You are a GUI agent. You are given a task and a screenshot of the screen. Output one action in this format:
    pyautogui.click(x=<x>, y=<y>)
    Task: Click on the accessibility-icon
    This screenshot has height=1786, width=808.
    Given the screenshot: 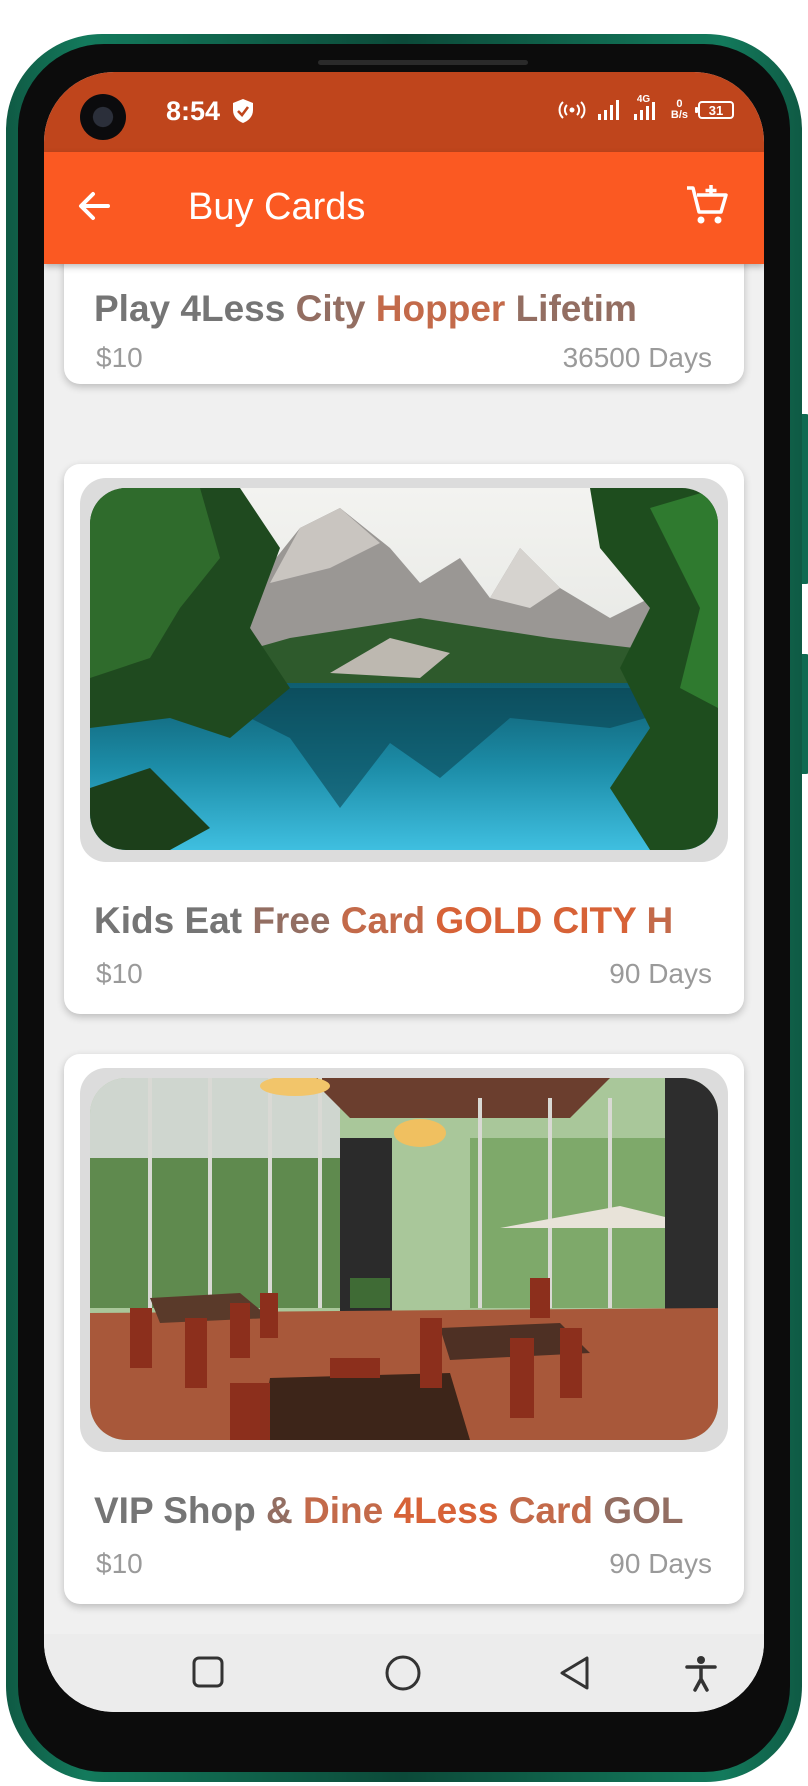 What is the action you would take?
    pyautogui.click(x=701, y=1673)
    